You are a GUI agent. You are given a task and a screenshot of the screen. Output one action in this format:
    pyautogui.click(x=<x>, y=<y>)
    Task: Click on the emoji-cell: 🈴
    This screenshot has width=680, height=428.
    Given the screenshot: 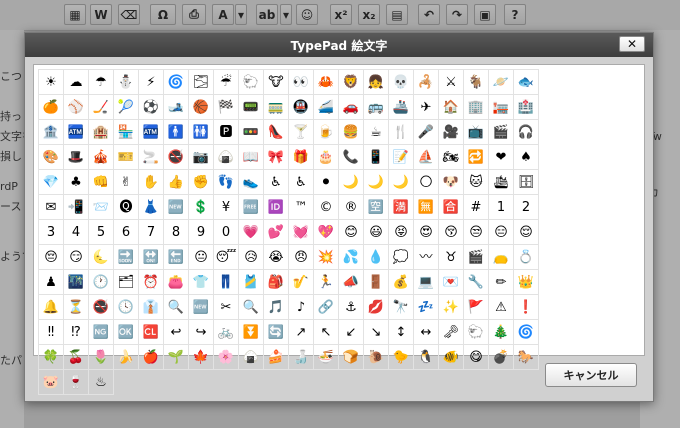 What is the action you would take?
    pyautogui.click(x=451, y=207)
    